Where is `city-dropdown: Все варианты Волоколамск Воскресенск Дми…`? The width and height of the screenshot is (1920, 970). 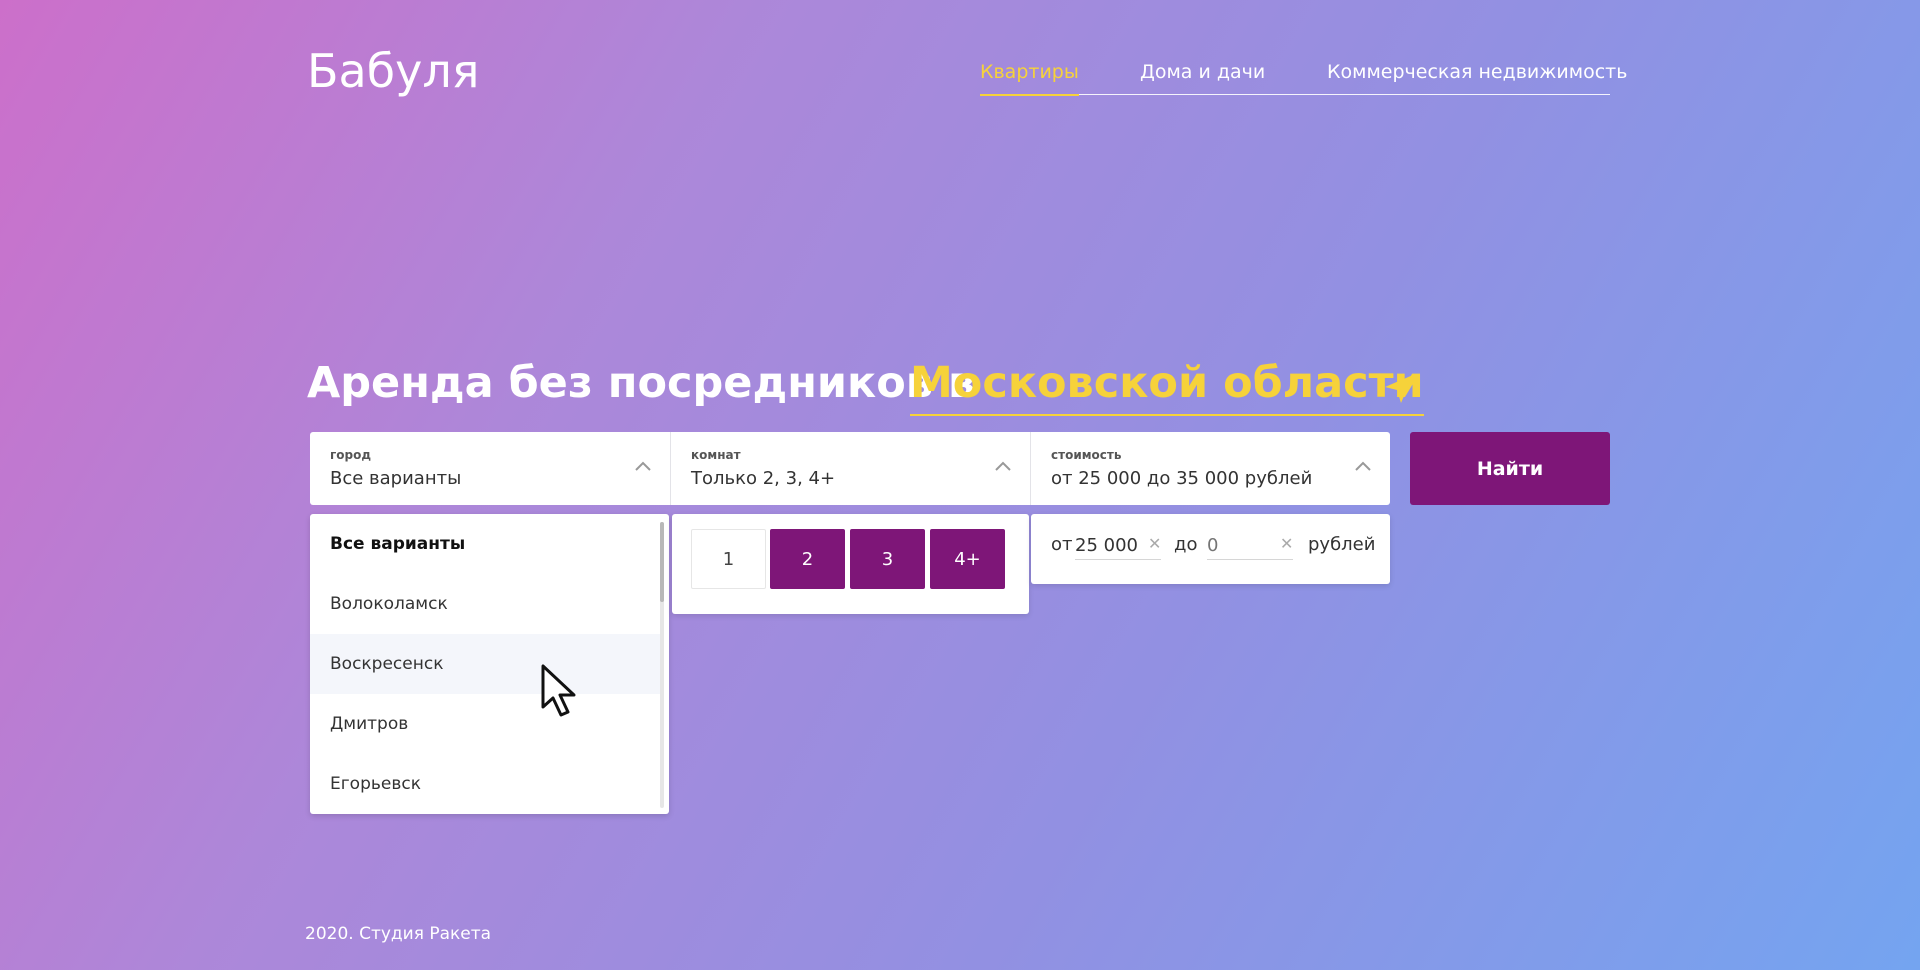 city-dropdown: Все варианты Волоколамск Воскресенск Дми… is located at coordinates (489, 664).